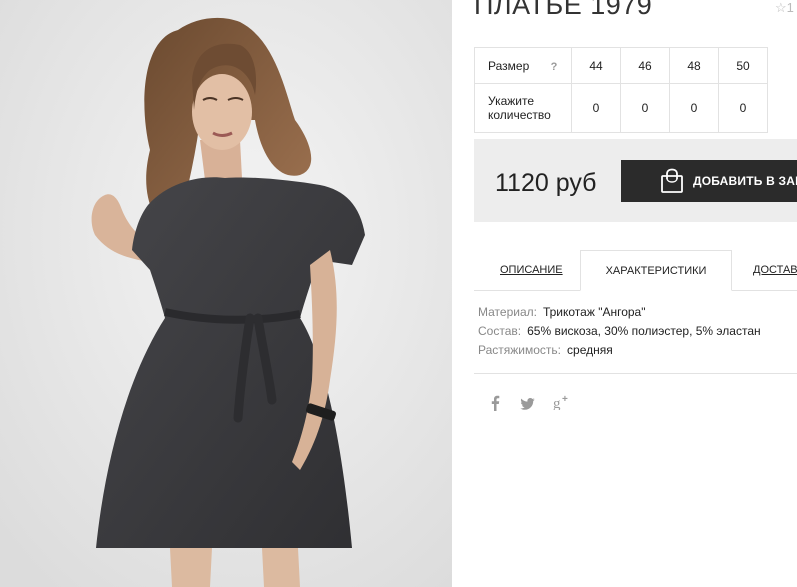  What do you see at coordinates (520, 350) in the screenshot?
I see `spec-key: Растяжимость:` at bounding box center [520, 350].